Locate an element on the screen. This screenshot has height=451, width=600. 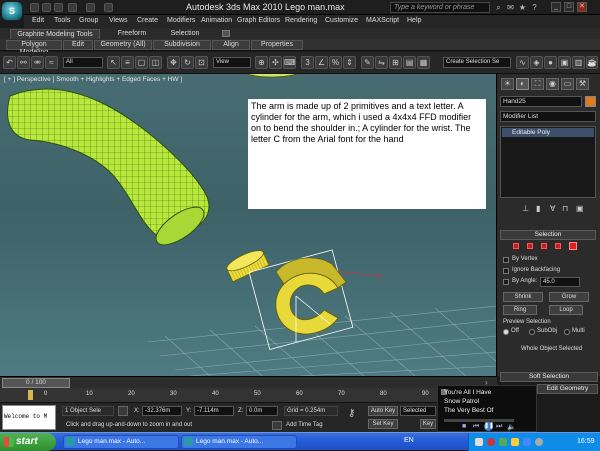
hierarchy-tab-icon: ⛶ is located at coordinates (537, 84).